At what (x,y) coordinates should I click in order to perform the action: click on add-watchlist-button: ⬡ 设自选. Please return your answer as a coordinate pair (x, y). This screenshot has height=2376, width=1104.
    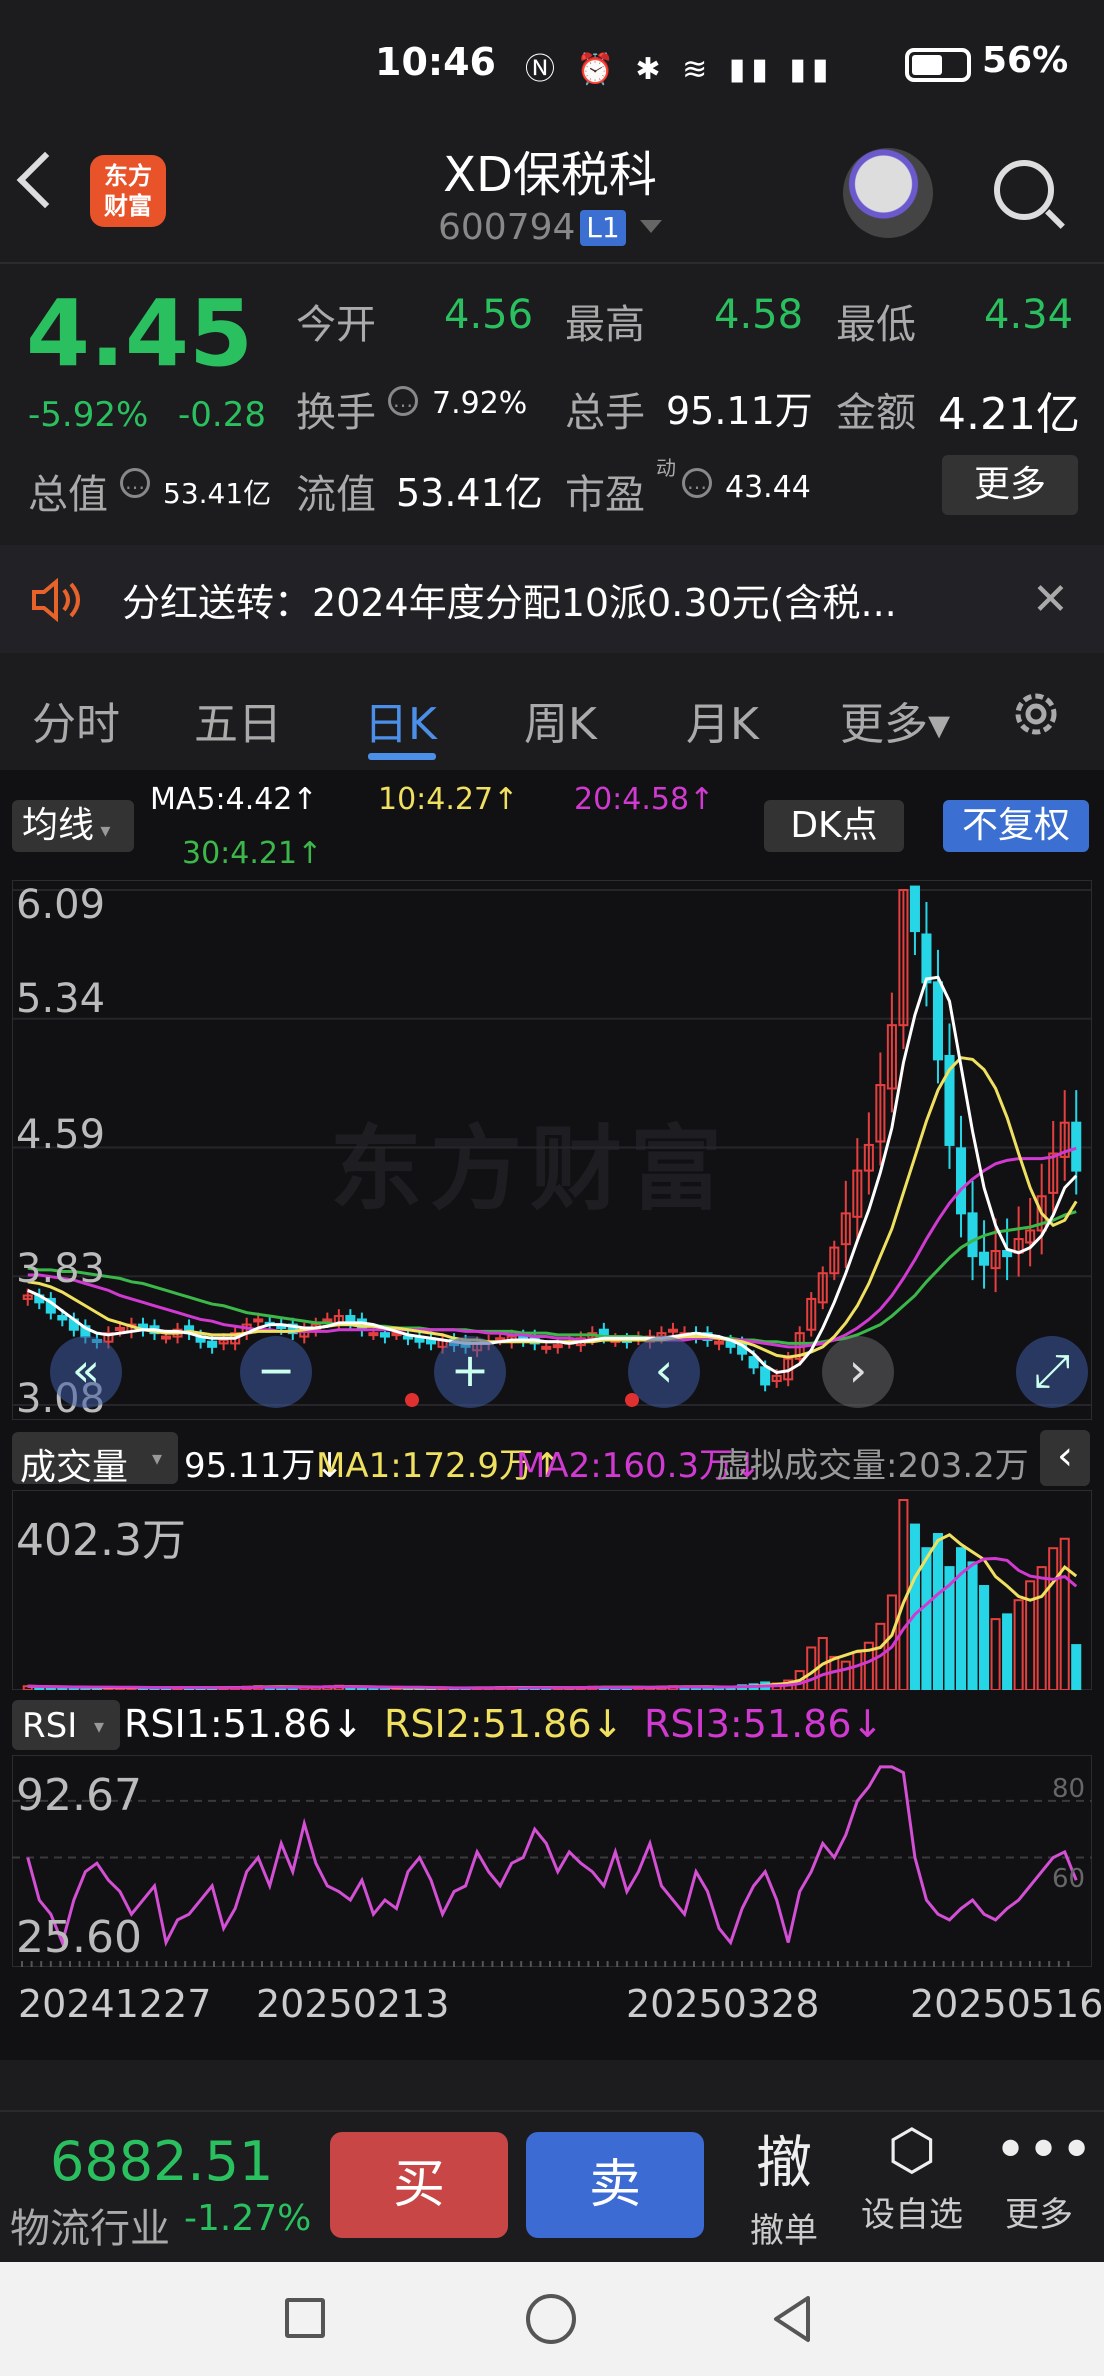
    Looking at the image, I should click on (912, 2177).